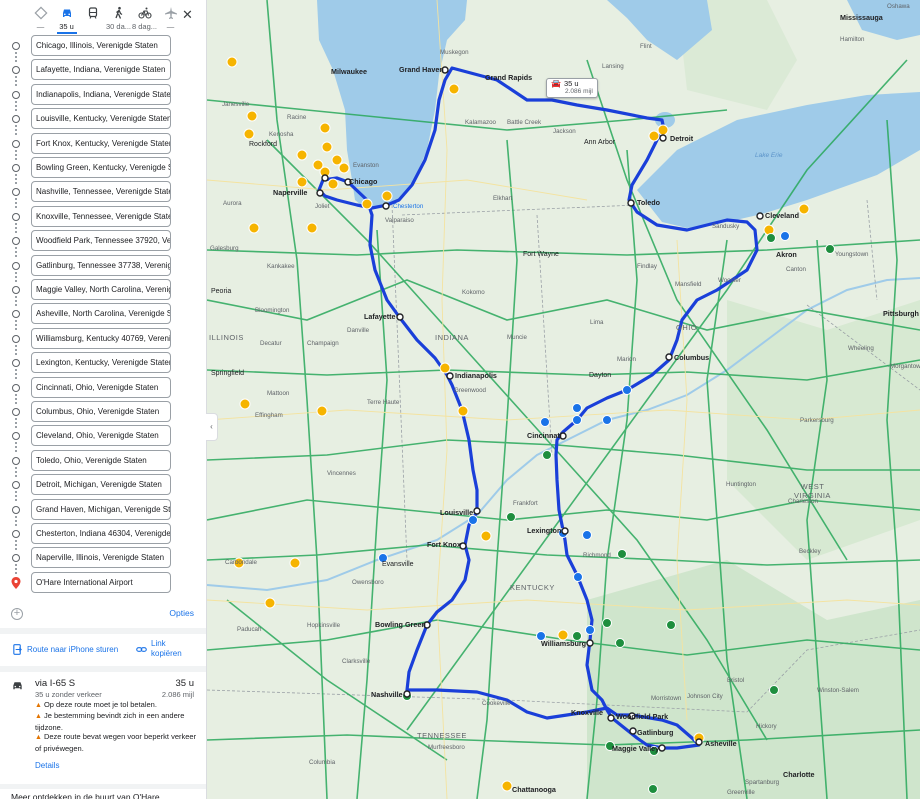 The image size is (920, 799). What do you see at coordinates (17, 614) in the screenshot?
I see `add-destination-icon: +` at bounding box center [17, 614].